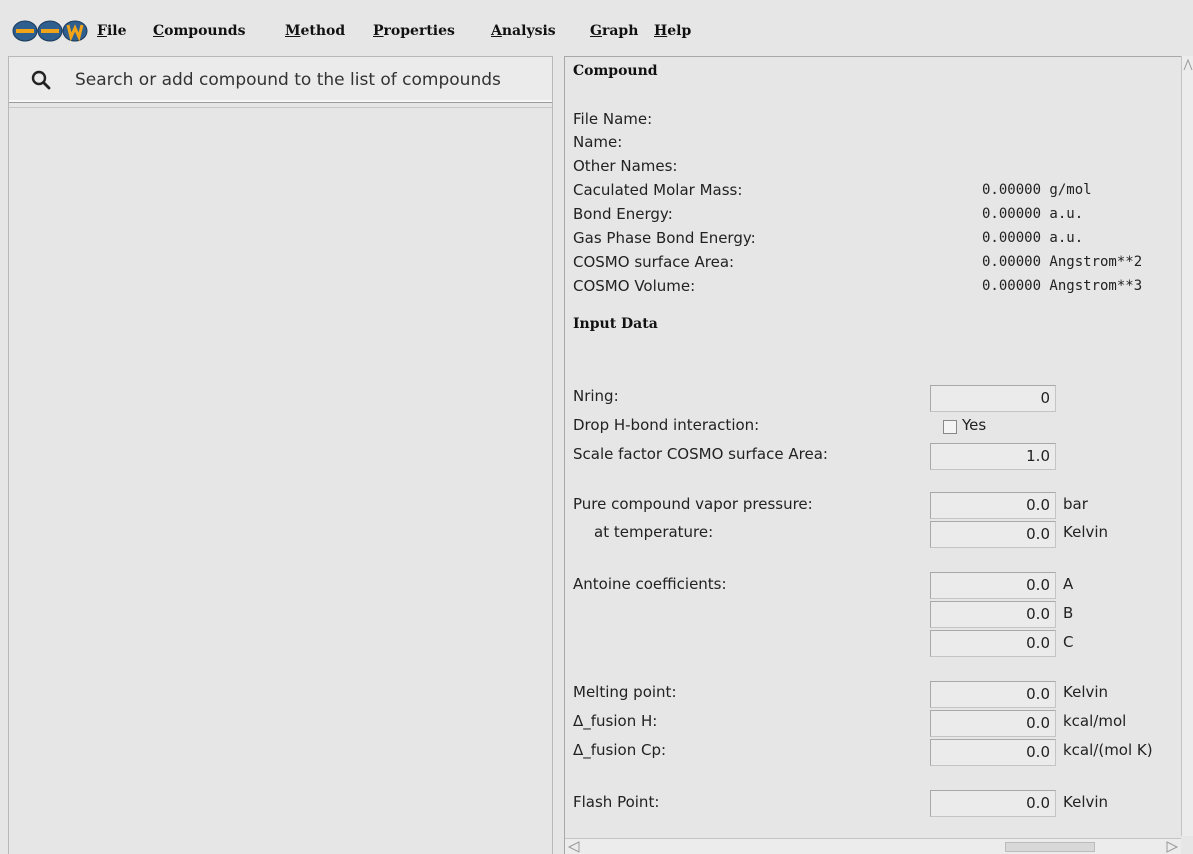  I want to click on bond-energy-label: Bond Energy:, so click(623, 214).